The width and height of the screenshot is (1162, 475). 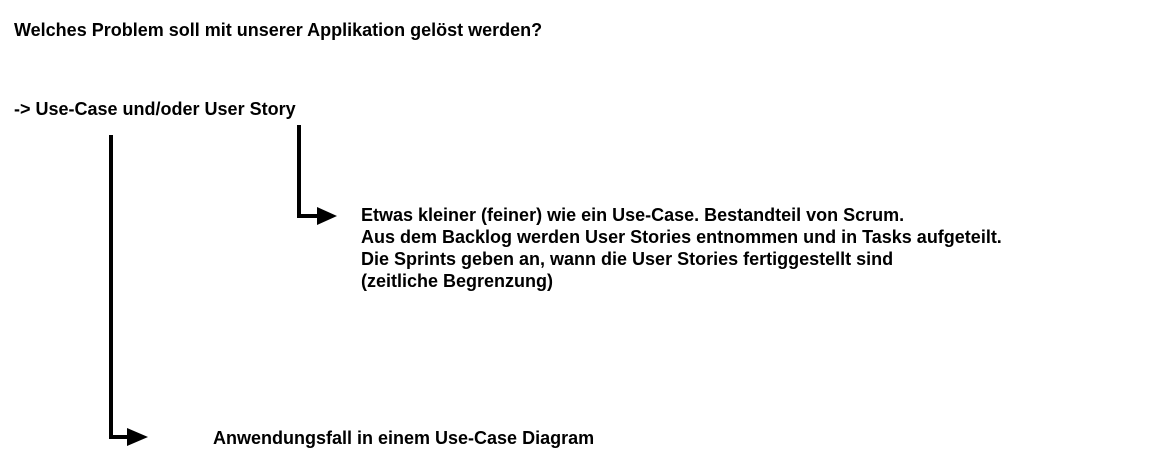 What do you see at coordinates (308, 171) in the screenshot?
I see `user-story-connector-line` at bounding box center [308, 171].